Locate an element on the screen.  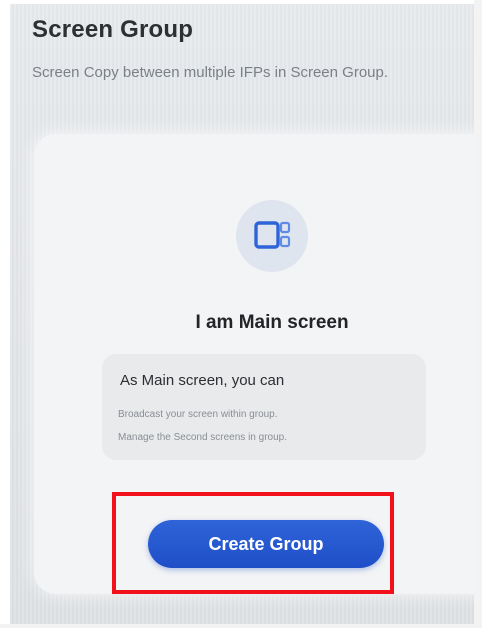
create-group-button: Create Group is located at coordinates (266, 544).